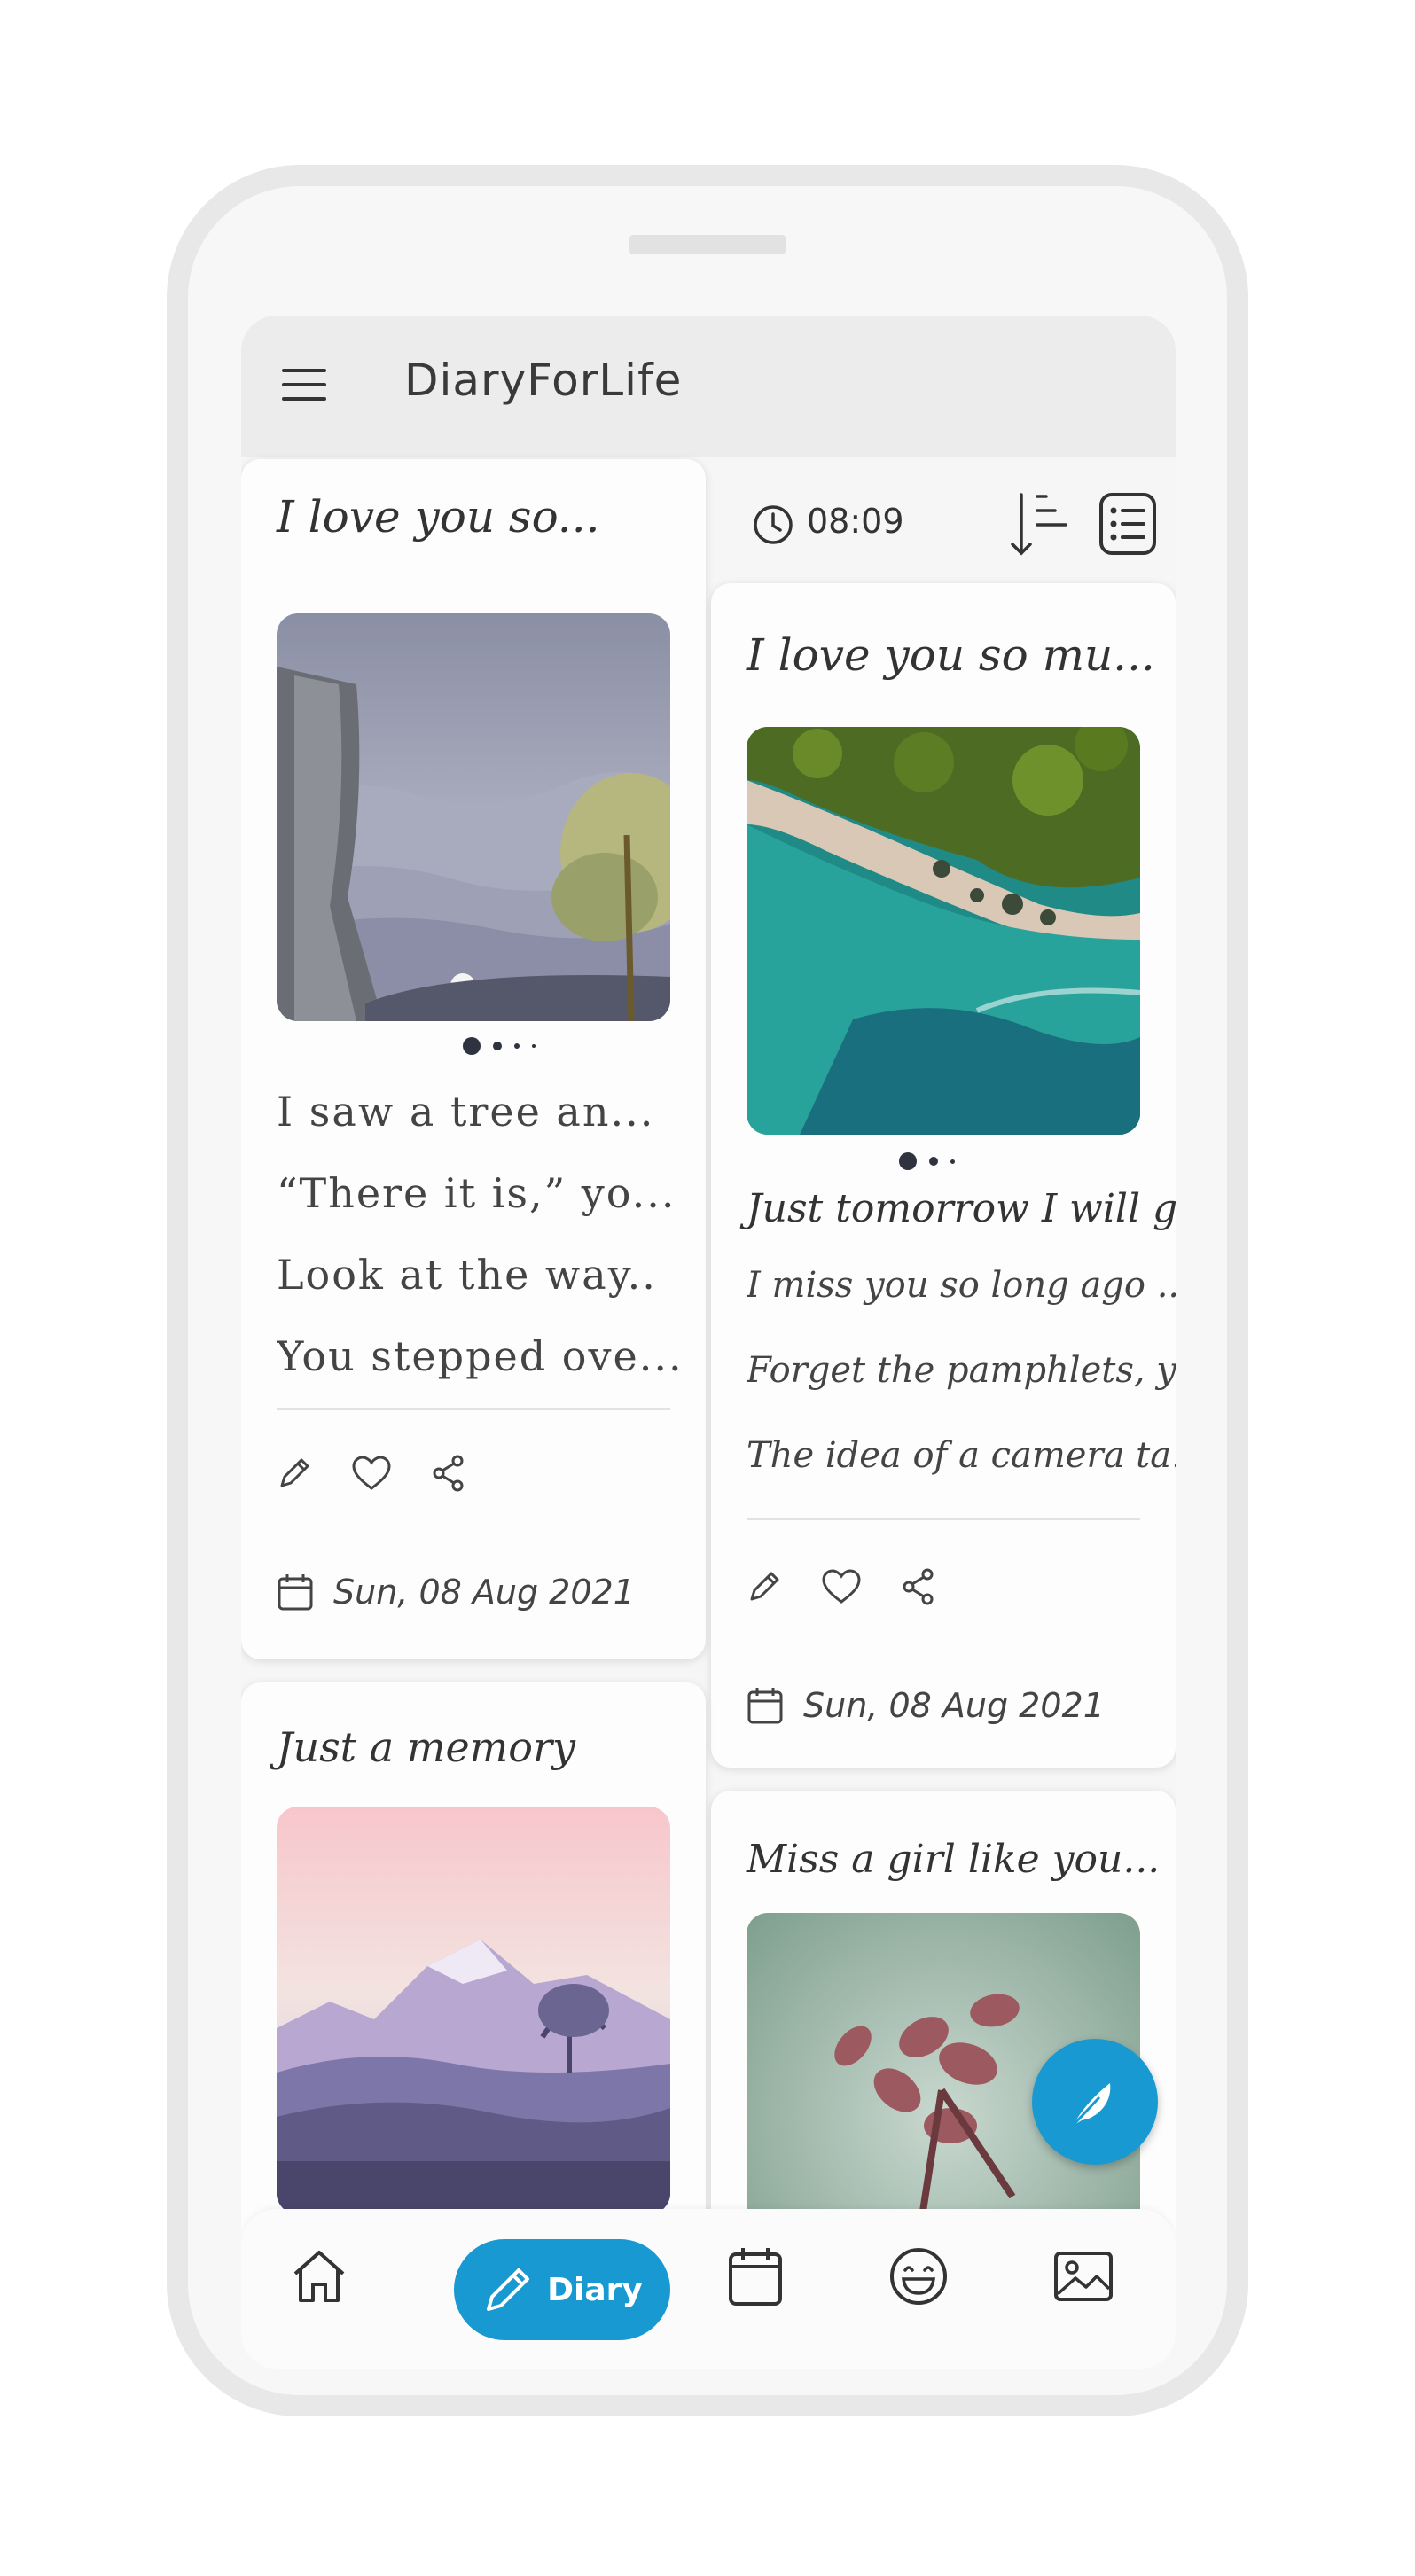 This screenshot has height=2576, width=1415. What do you see at coordinates (708, 2289) in the screenshot?
I see `bottom-navigation: Diary` at bounding box center [708, 2289].